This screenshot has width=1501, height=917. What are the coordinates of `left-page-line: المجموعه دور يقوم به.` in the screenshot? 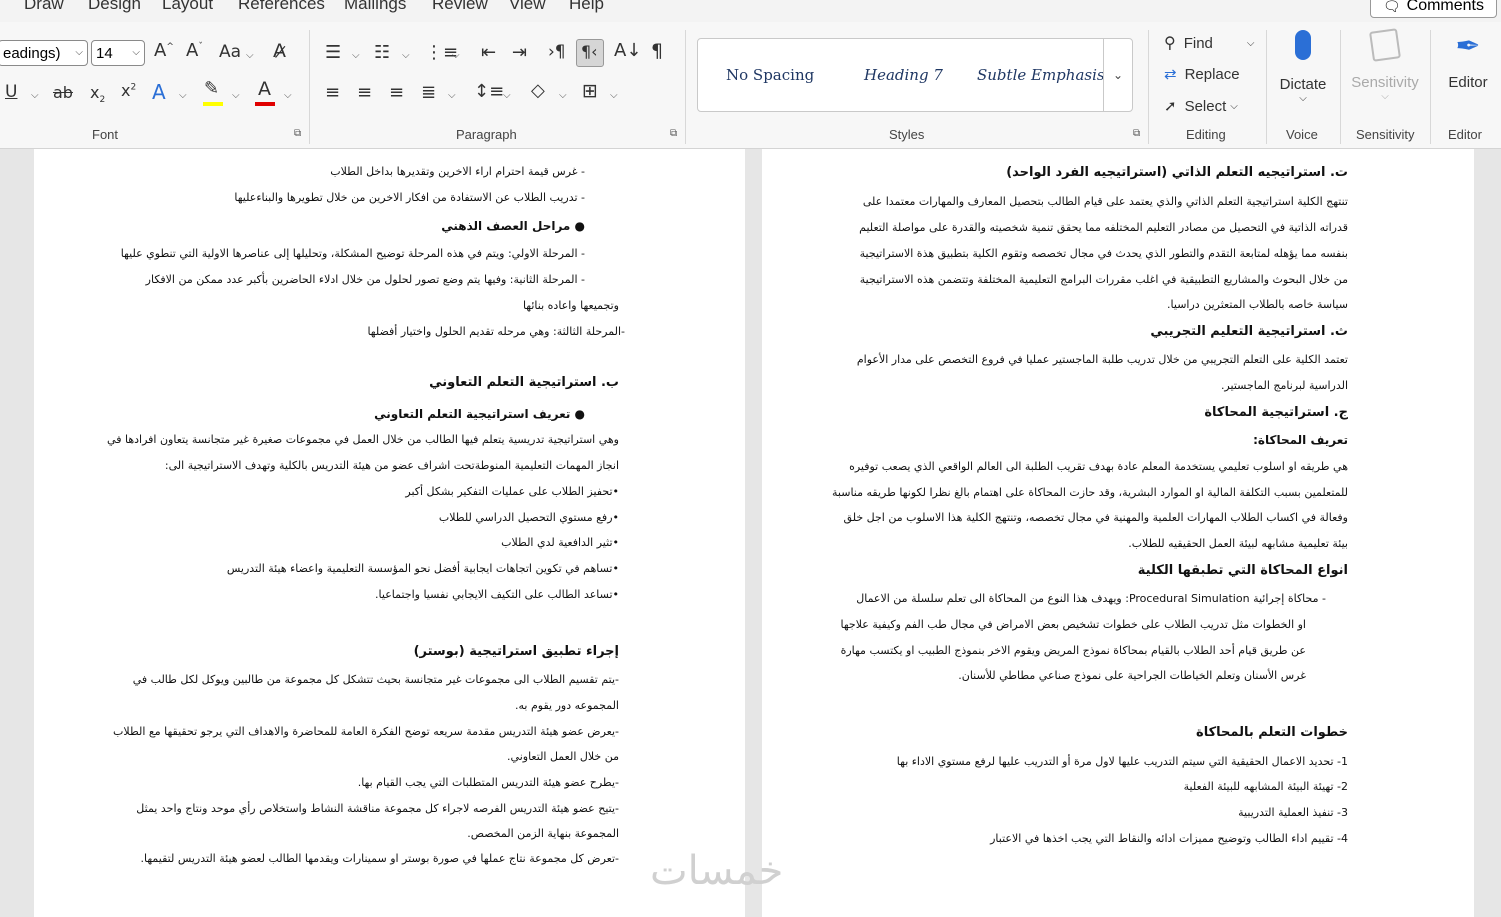 It's located at (567, 705).